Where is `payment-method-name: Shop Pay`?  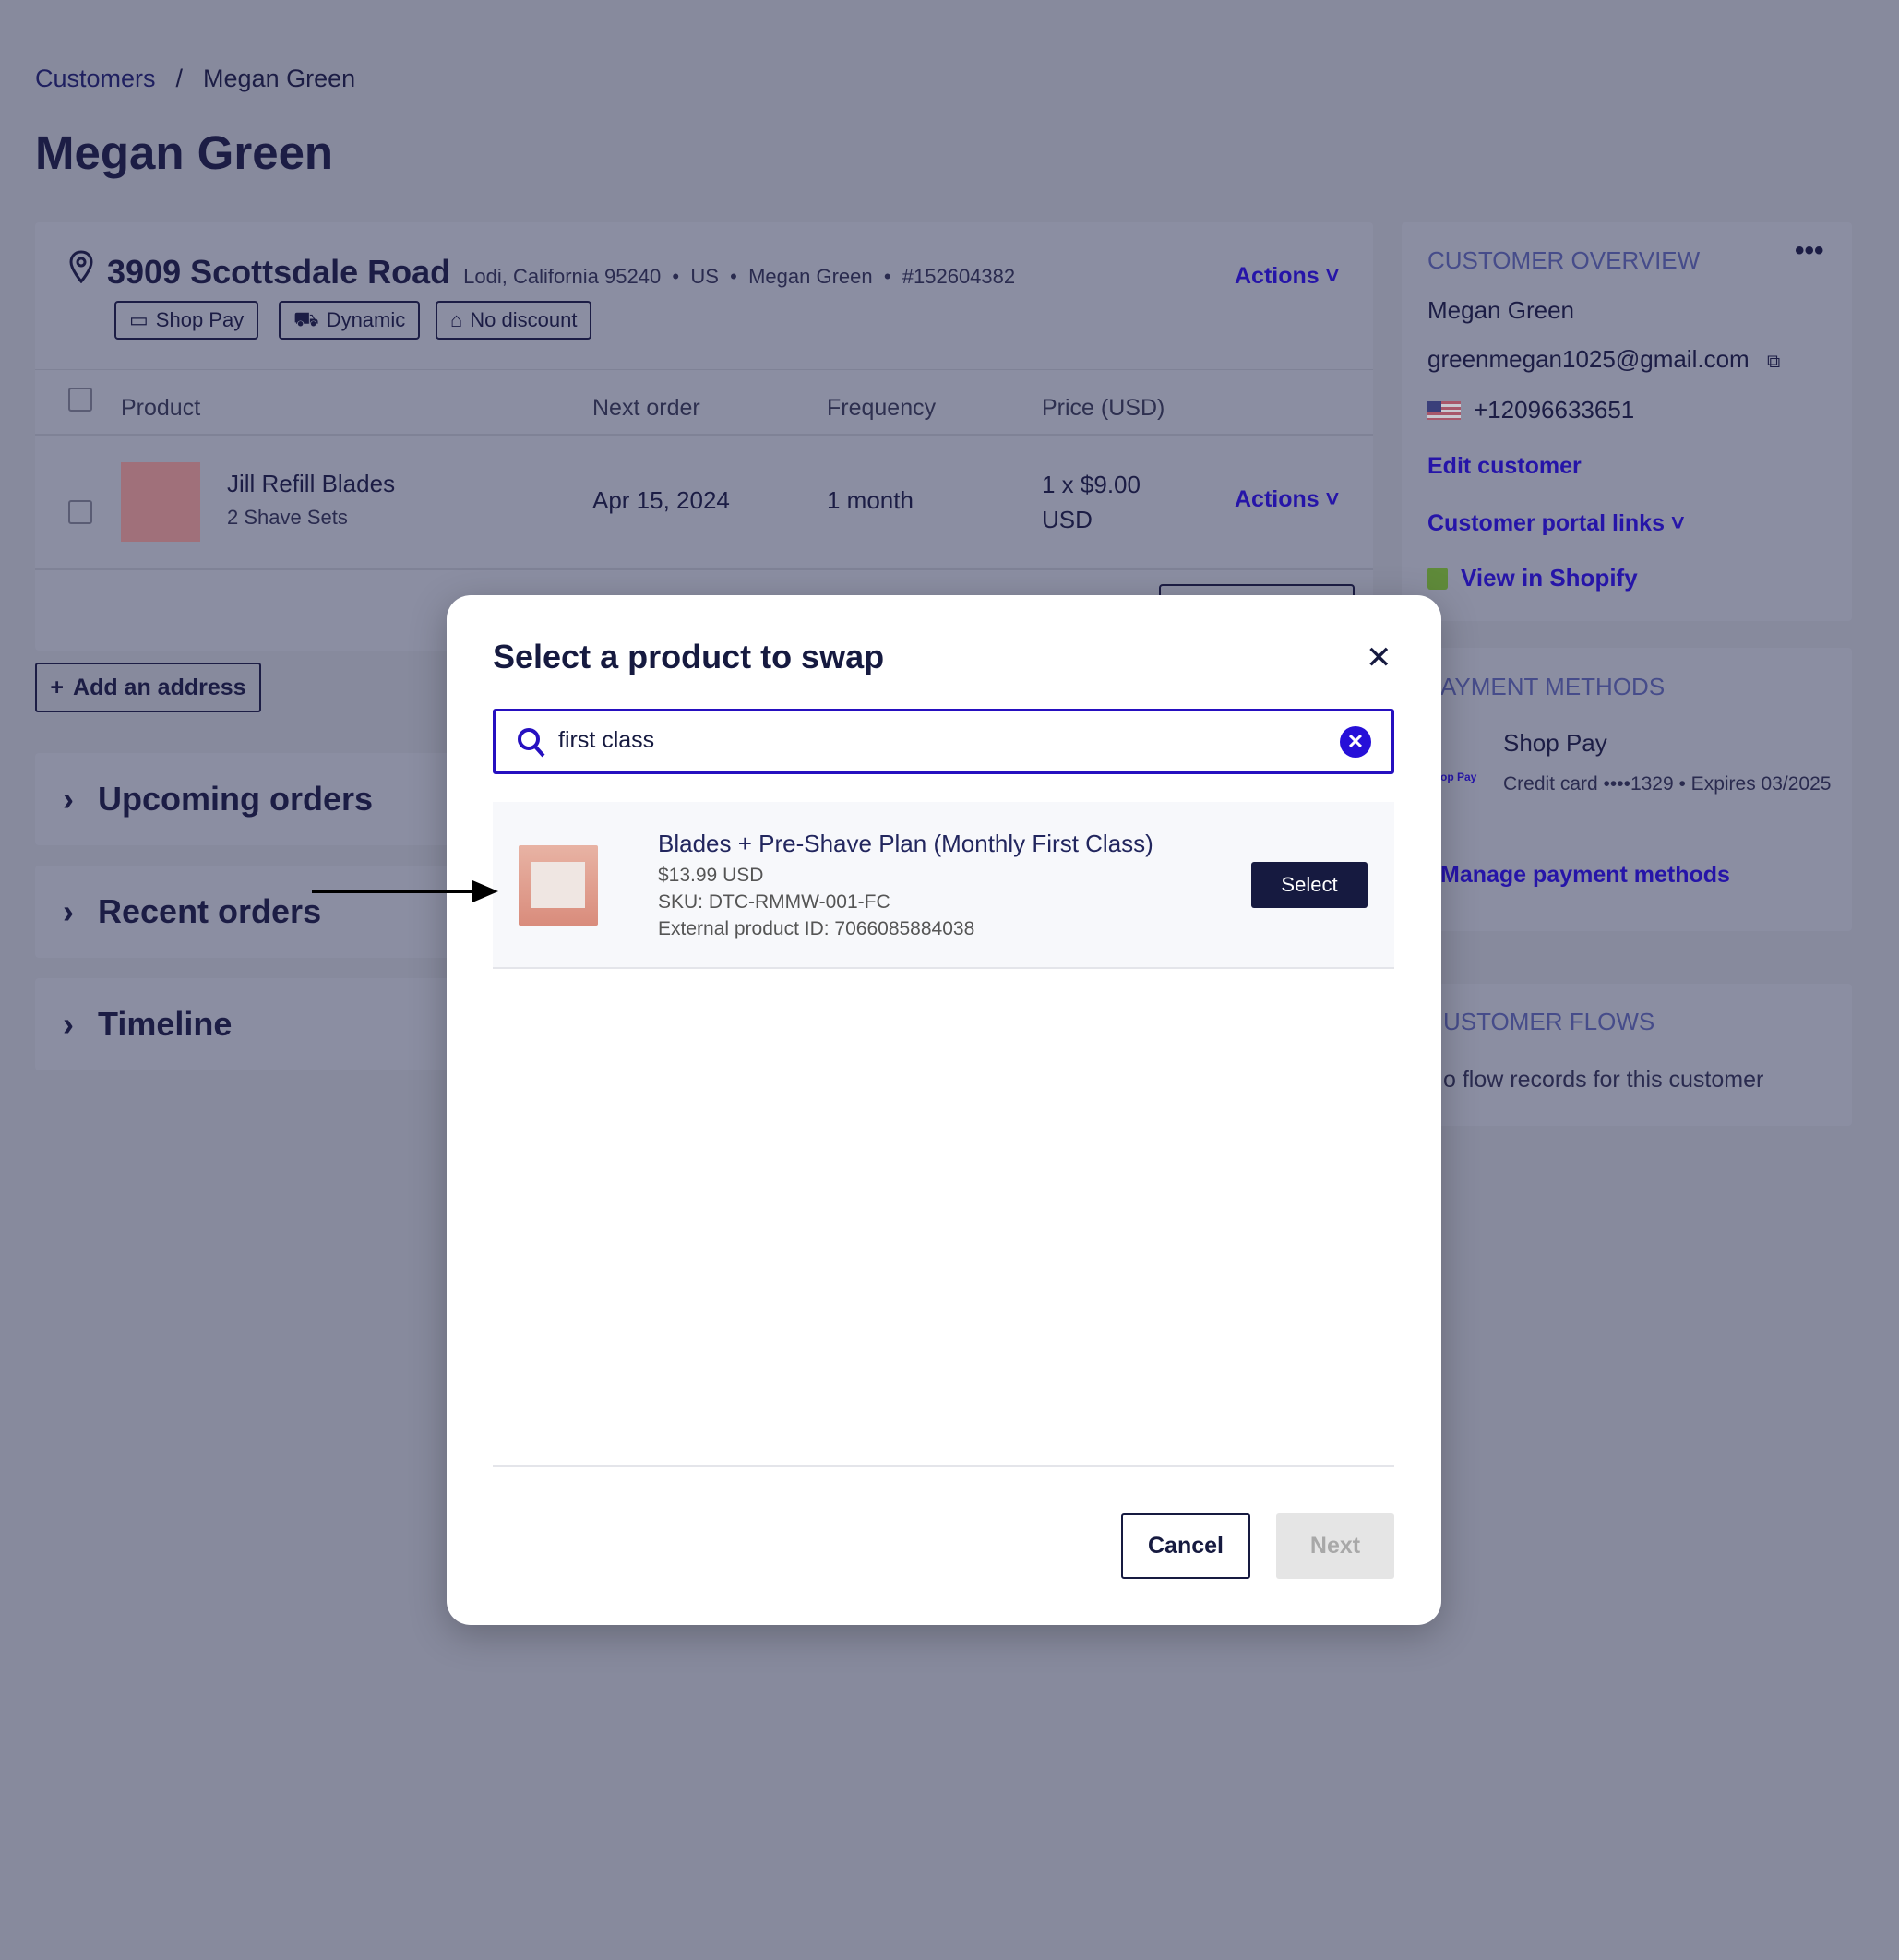 payment-method-name: Shop Pay is located at coordinates (1555, 743).